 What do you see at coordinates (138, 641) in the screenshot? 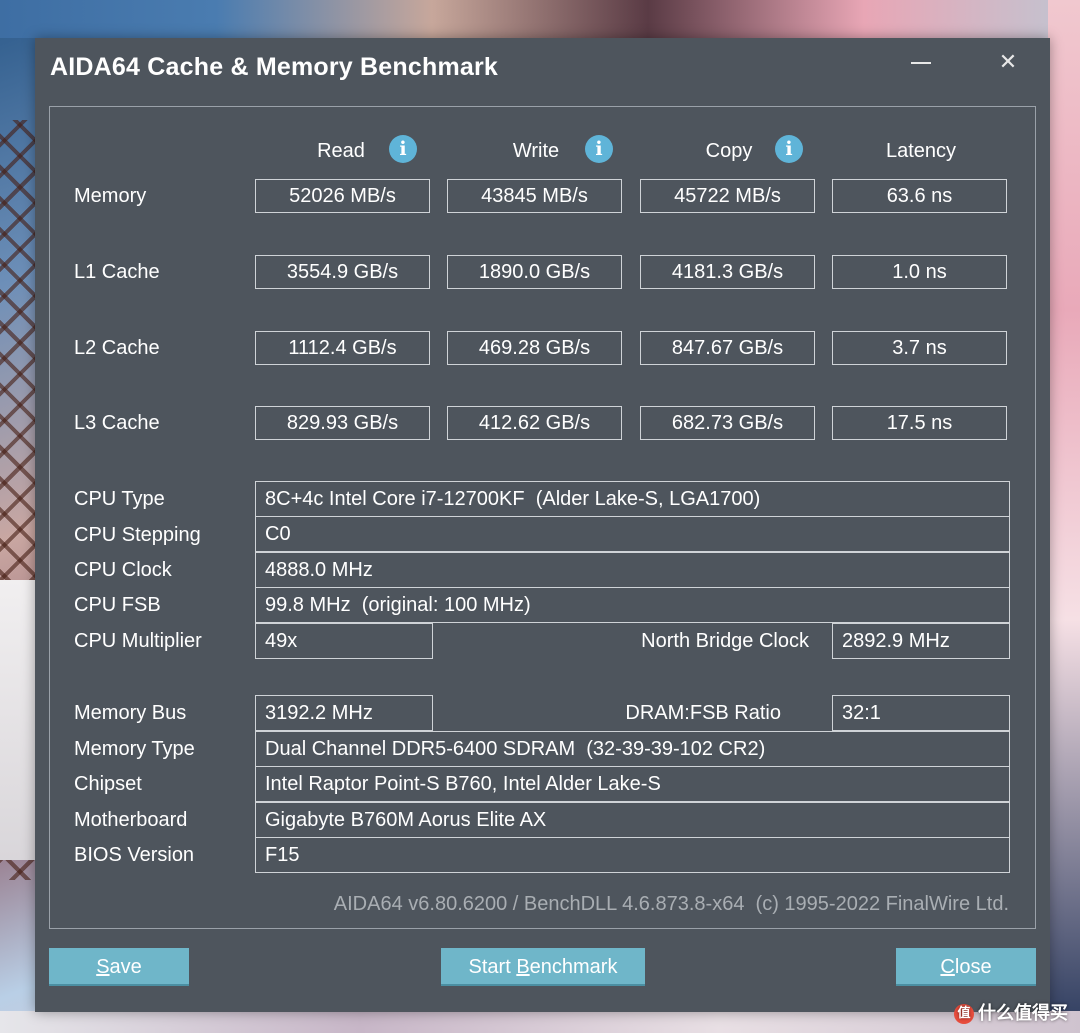
I see `cpu-multiplier-label: CPU Multiplier` at bounding box center [138, 641].